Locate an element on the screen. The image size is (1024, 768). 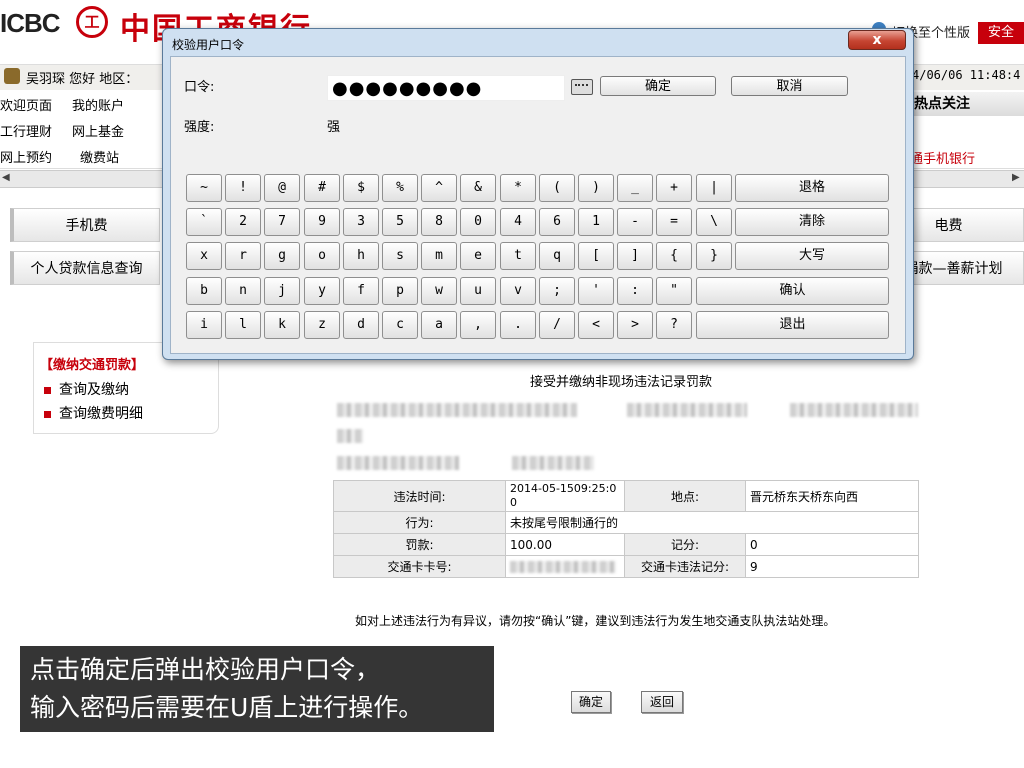
keyboard-key: e is located at coordinates (478, 256).